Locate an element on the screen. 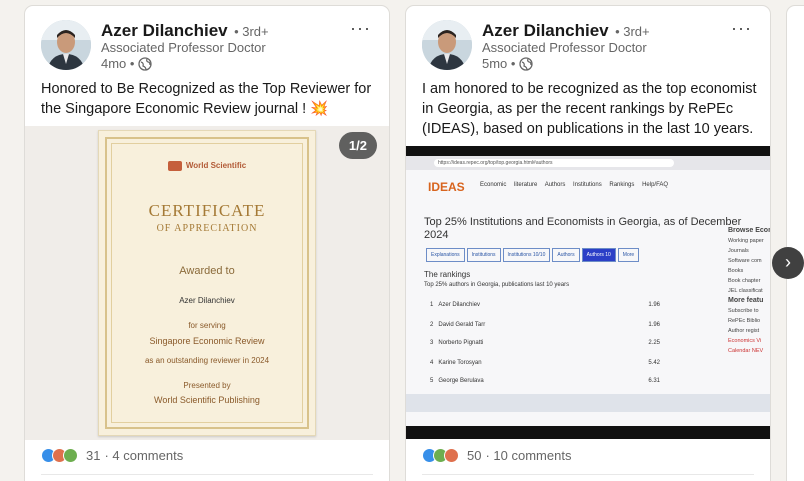  for-label: for serving is located at coordinates (207, 325).